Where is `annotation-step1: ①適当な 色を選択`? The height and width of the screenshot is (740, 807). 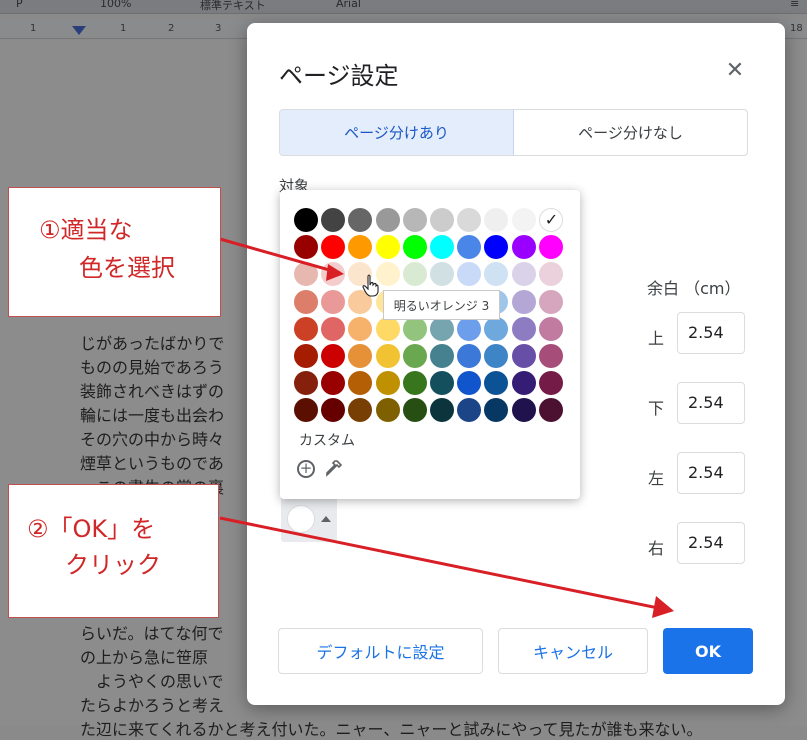 annotation-step1: ①適当な 色を選択 is located at coordinates (114, 252).